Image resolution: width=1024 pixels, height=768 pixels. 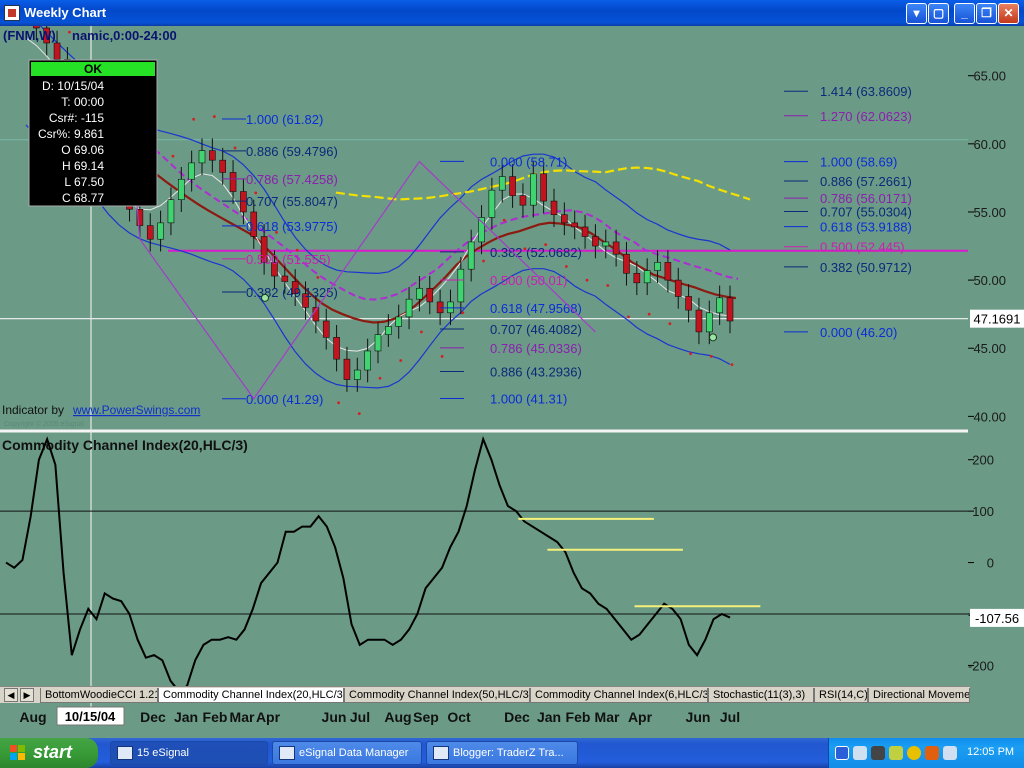 What do you see at coordinates (938, 13) in the screenshot?
I see `restore-icon: ▢` at bounding box center [938, 13].